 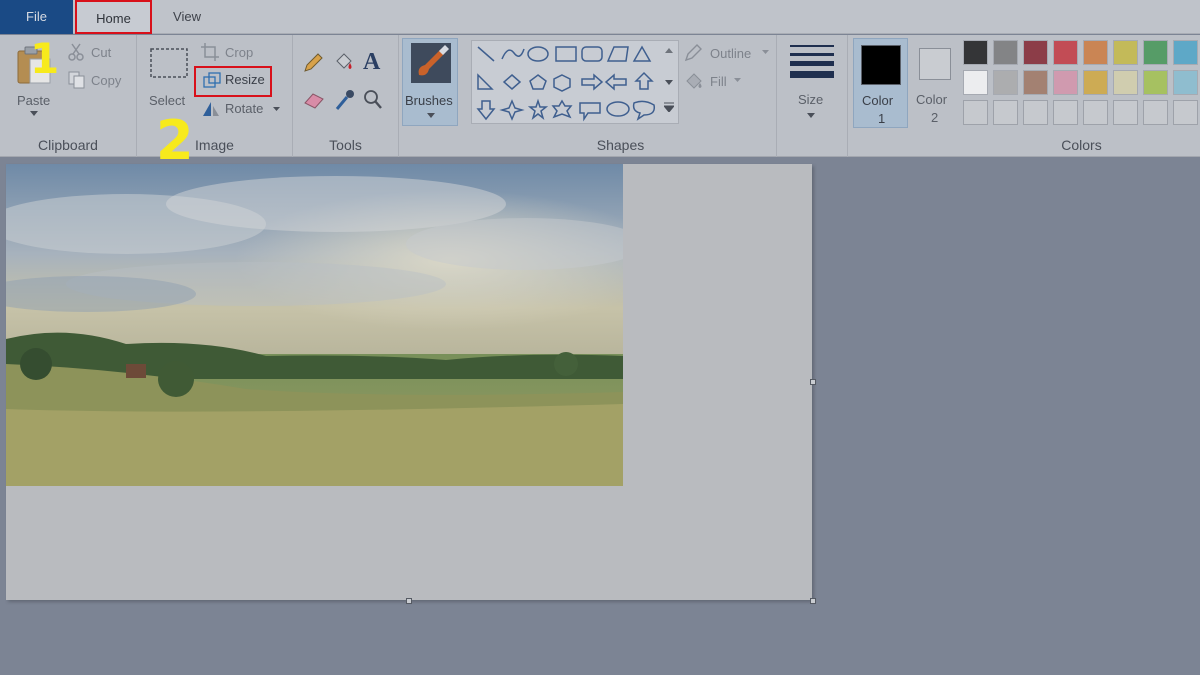 What do you see at coordinates (239, 52) in the screenshot?
I see `crop-label: Crop` at bounding box center [239, 52].